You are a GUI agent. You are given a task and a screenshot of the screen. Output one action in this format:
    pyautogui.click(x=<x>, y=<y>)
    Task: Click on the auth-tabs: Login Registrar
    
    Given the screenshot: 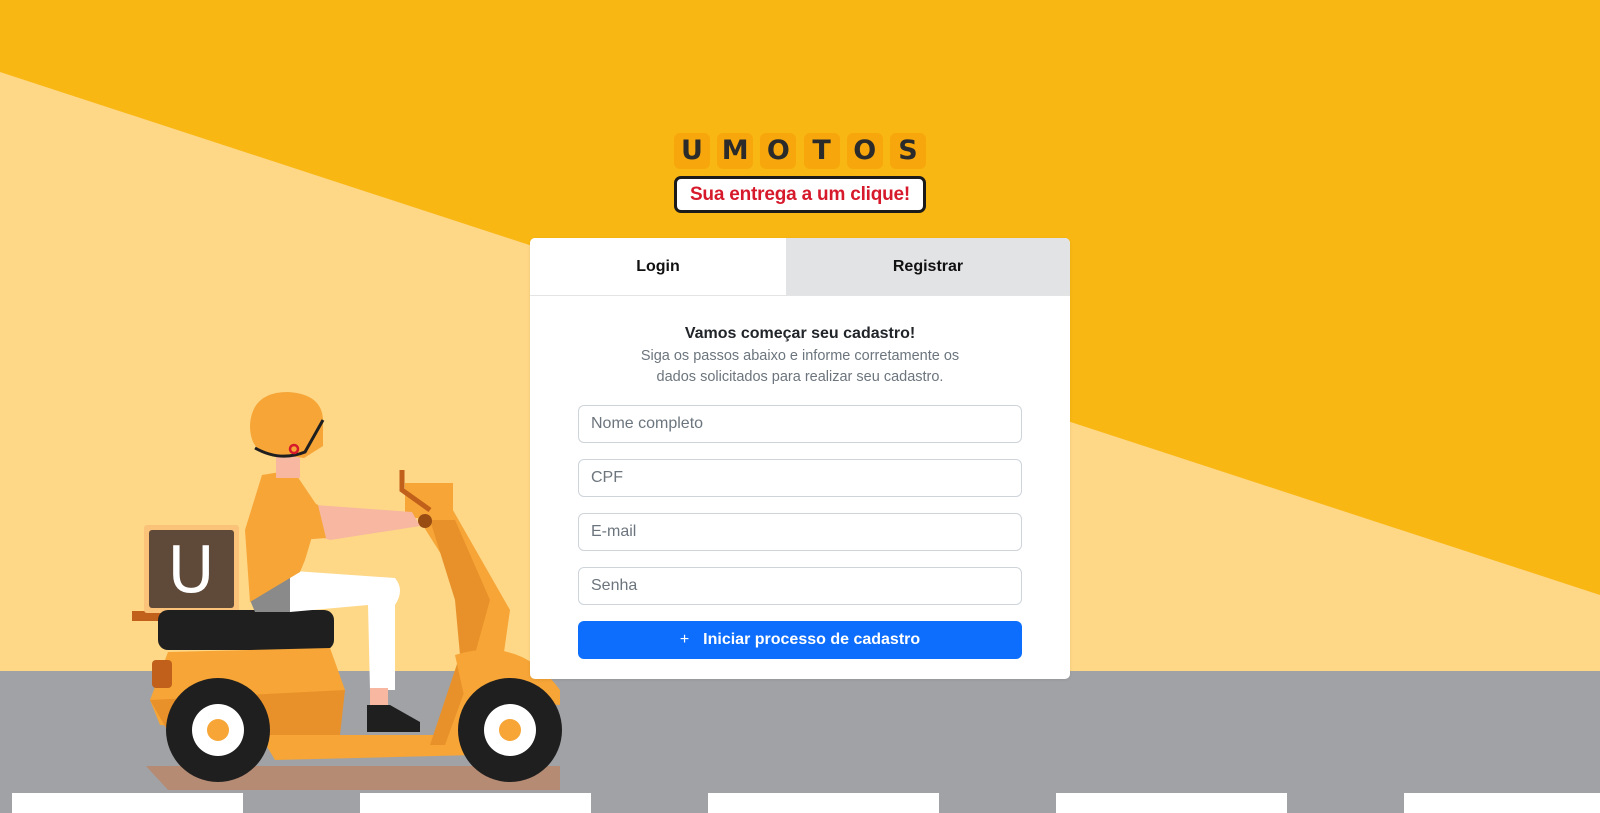 What is the action you would take?
    pyautogui.click(x=800, y=267)
    